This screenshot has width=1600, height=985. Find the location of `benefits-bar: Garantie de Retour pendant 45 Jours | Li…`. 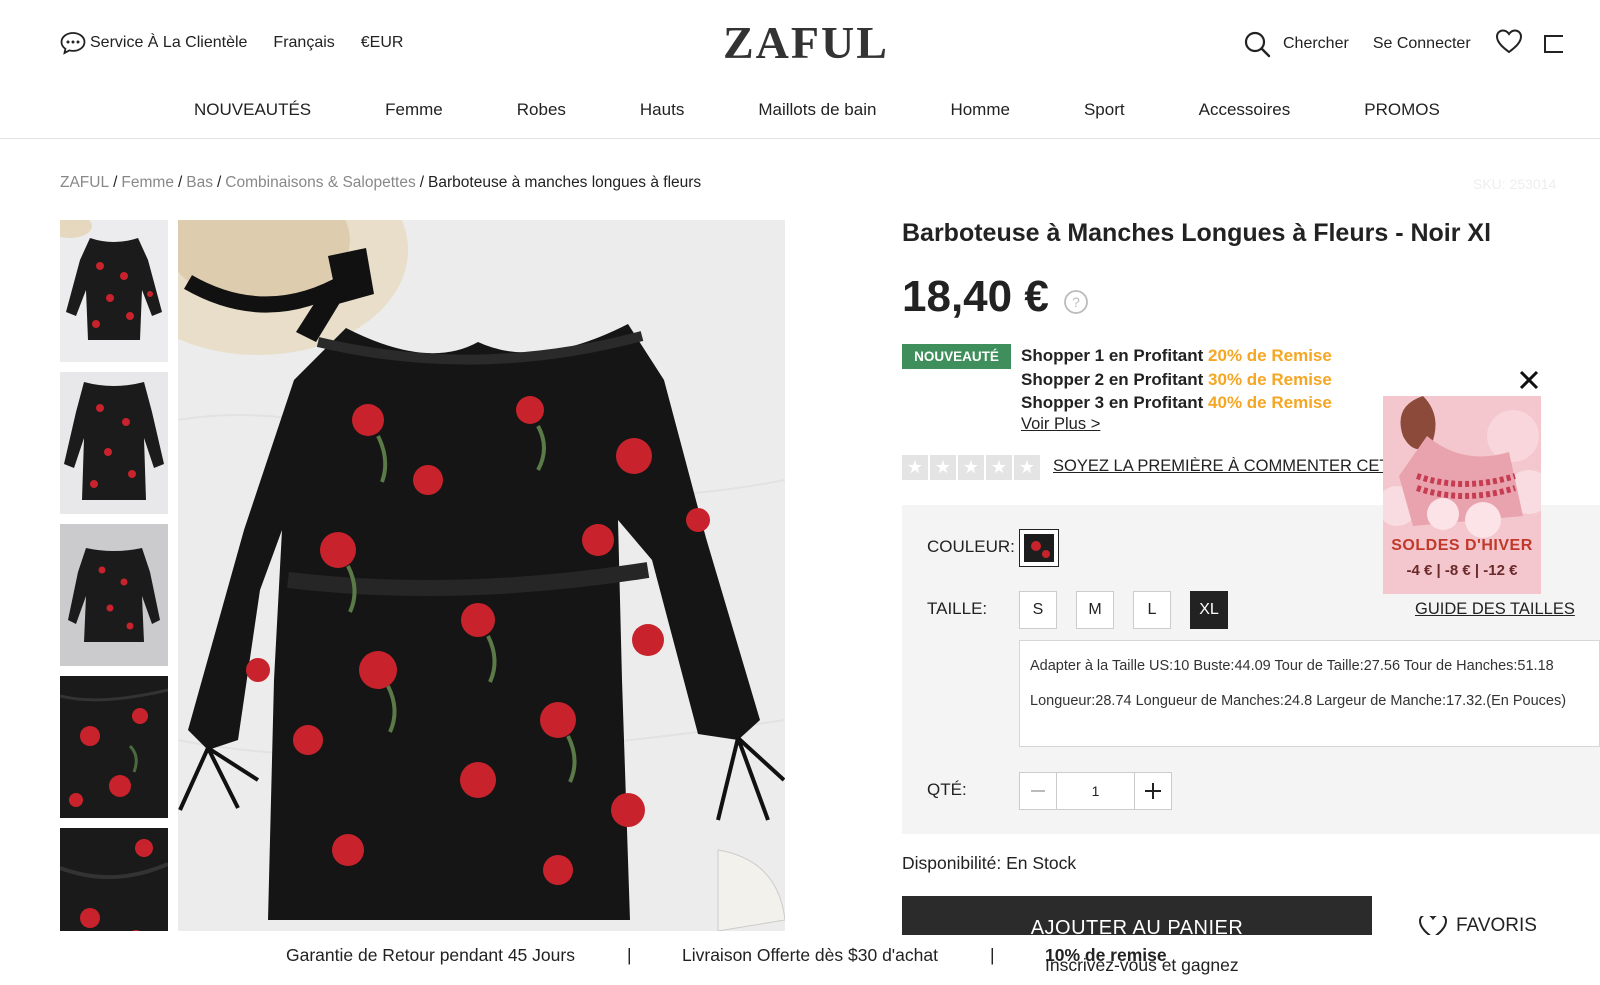

benefits-bar: Garantie de Retour pendant 45 Jours | Li… is located at coordinates (800, 960).